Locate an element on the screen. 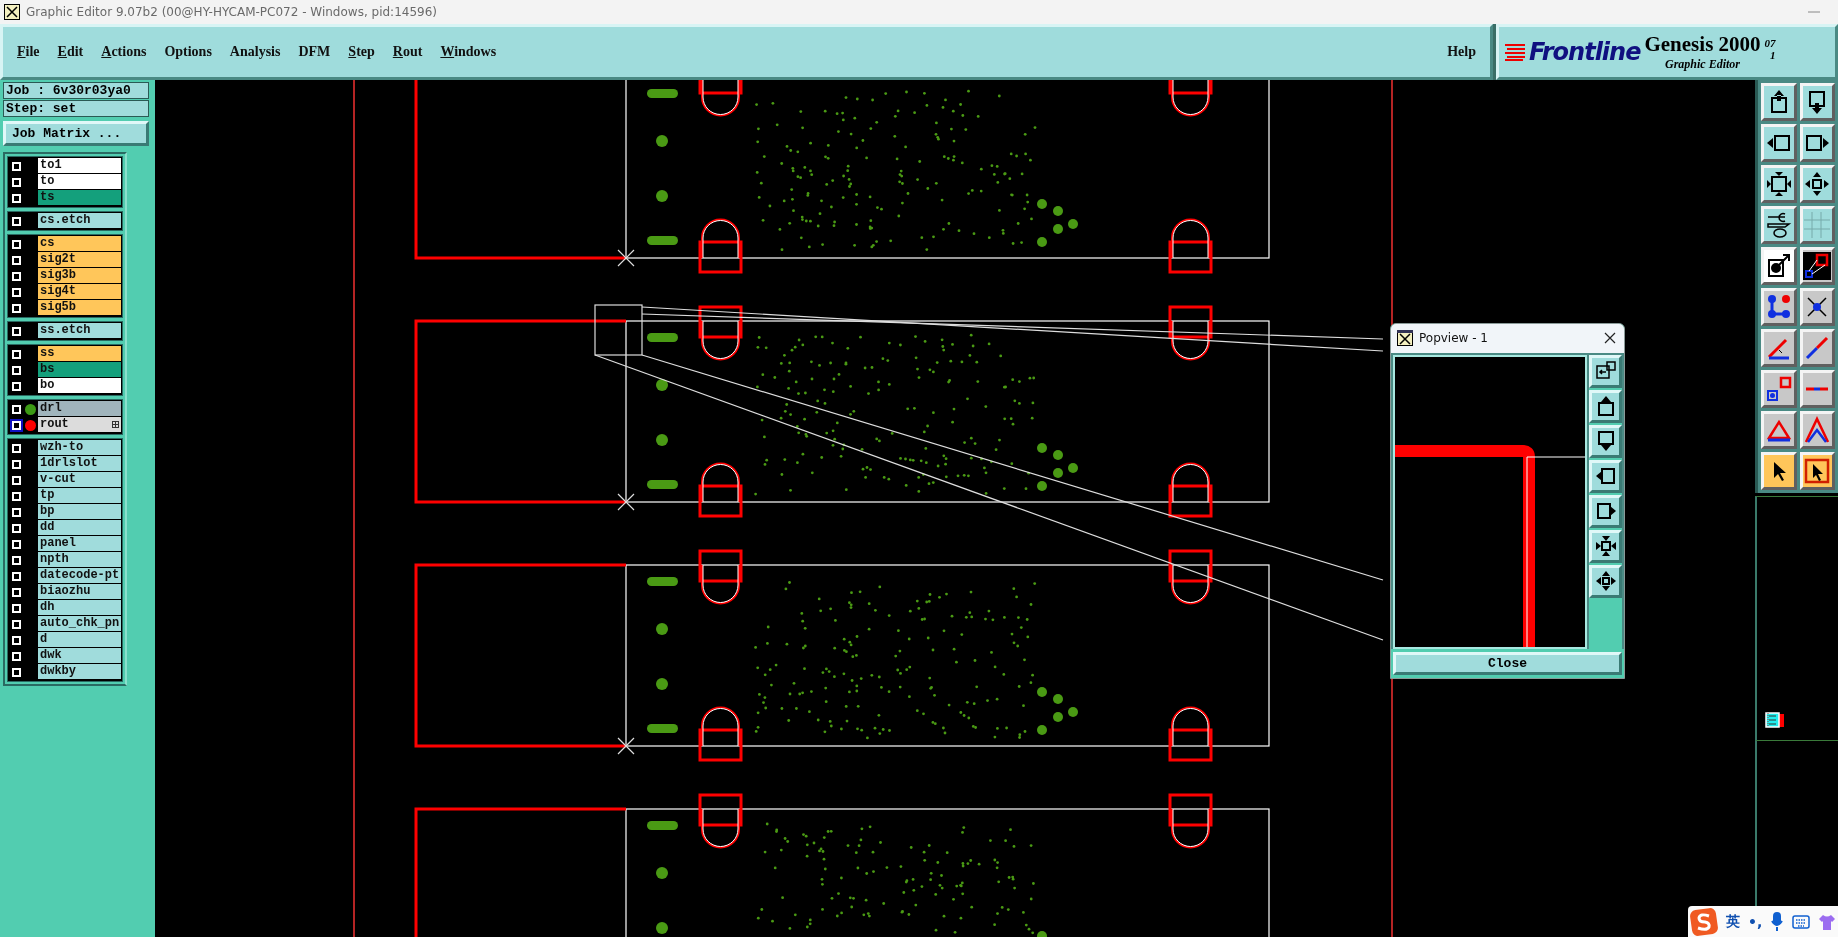 This screenshot has height=937, width=1838. layer-name: d is located at coordinates (79, 639).